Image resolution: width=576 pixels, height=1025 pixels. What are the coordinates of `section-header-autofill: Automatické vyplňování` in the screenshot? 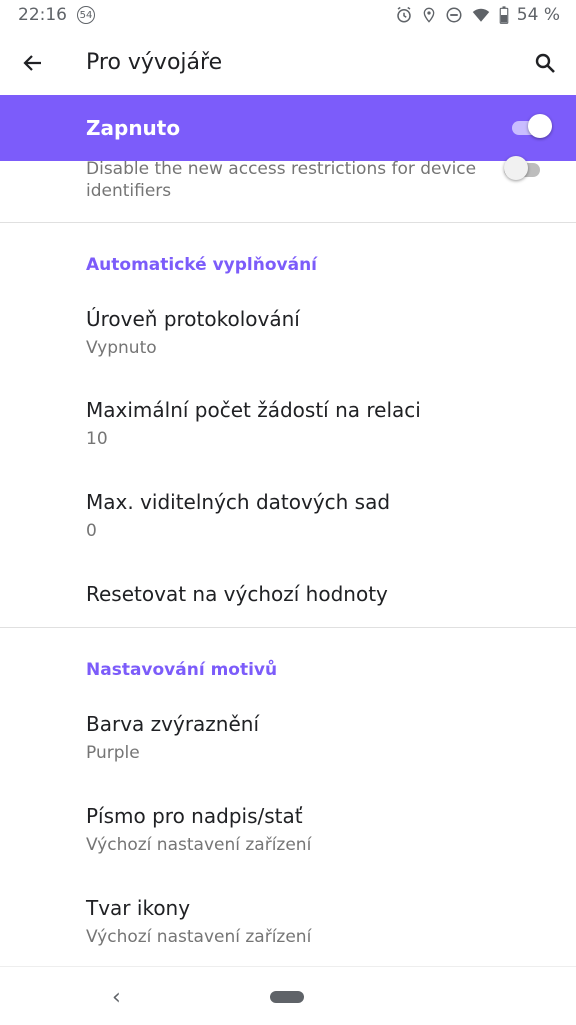 It's located at (202, 265).